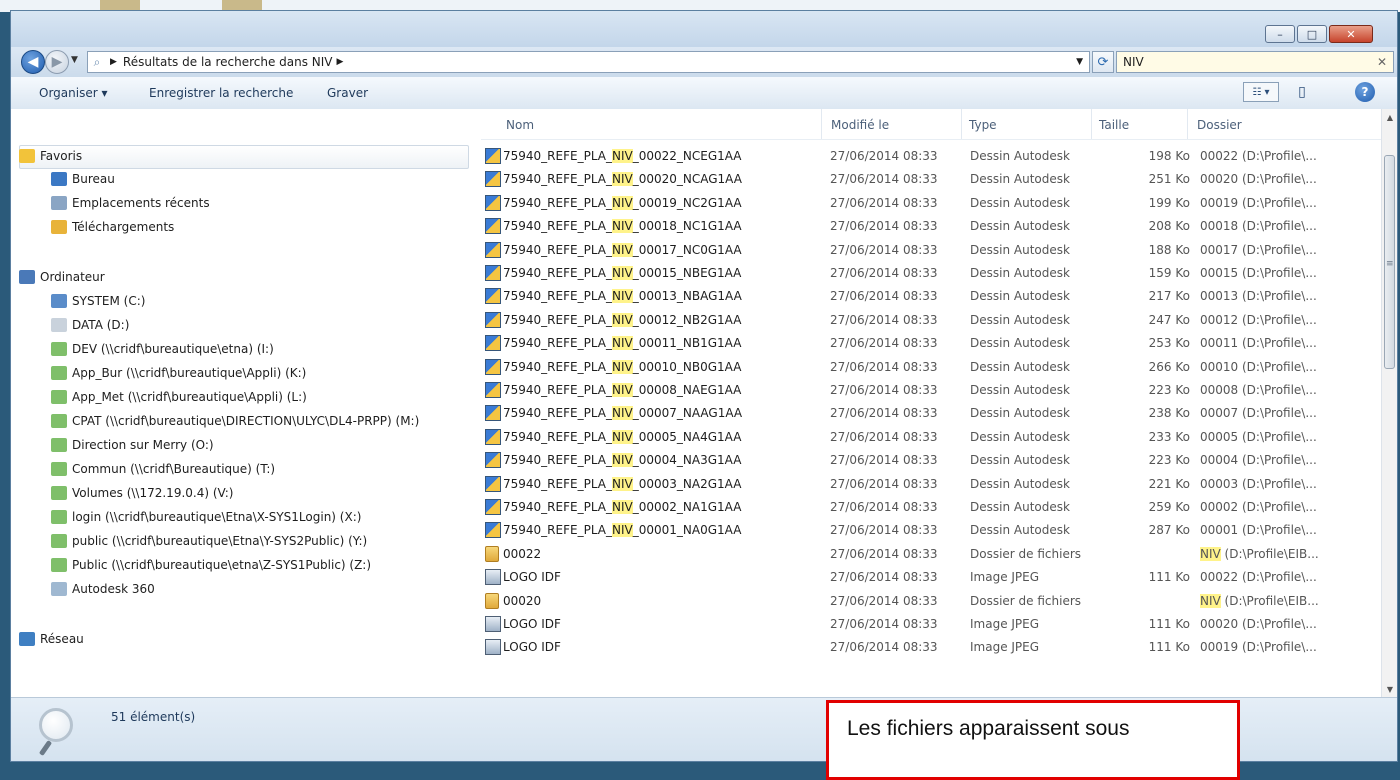 This screenshot has height=780, width=1400. Describe the element at coordinates (1255, 62) in the screenshot. I see `search-input: NIV ✕` at that location.